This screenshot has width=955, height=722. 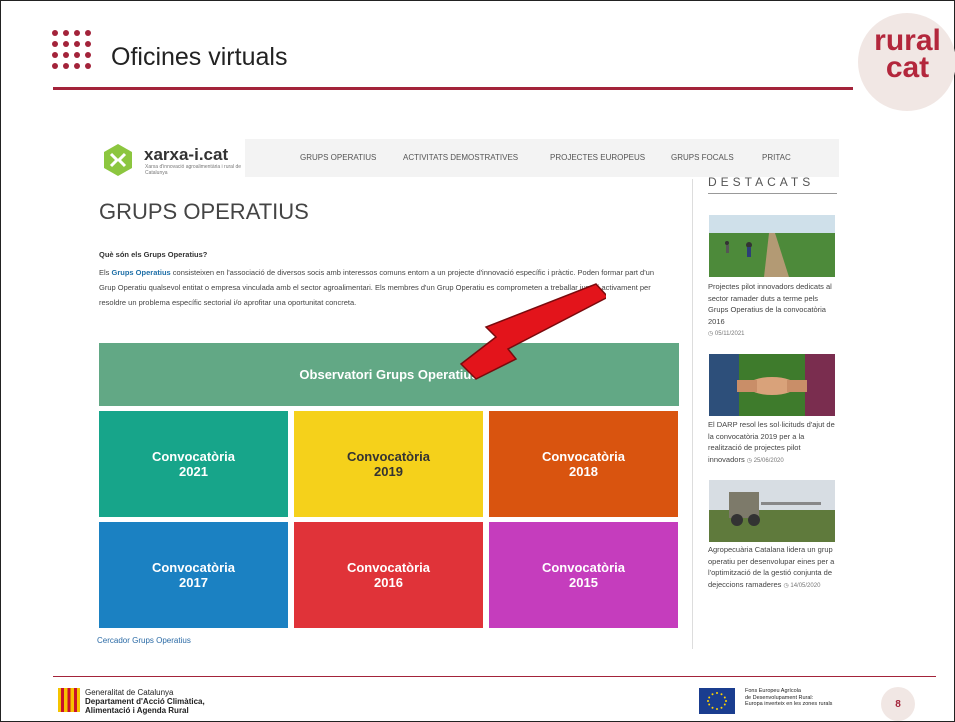 I want to click on generalitat-logo-icon, so click(x=69, y=700).